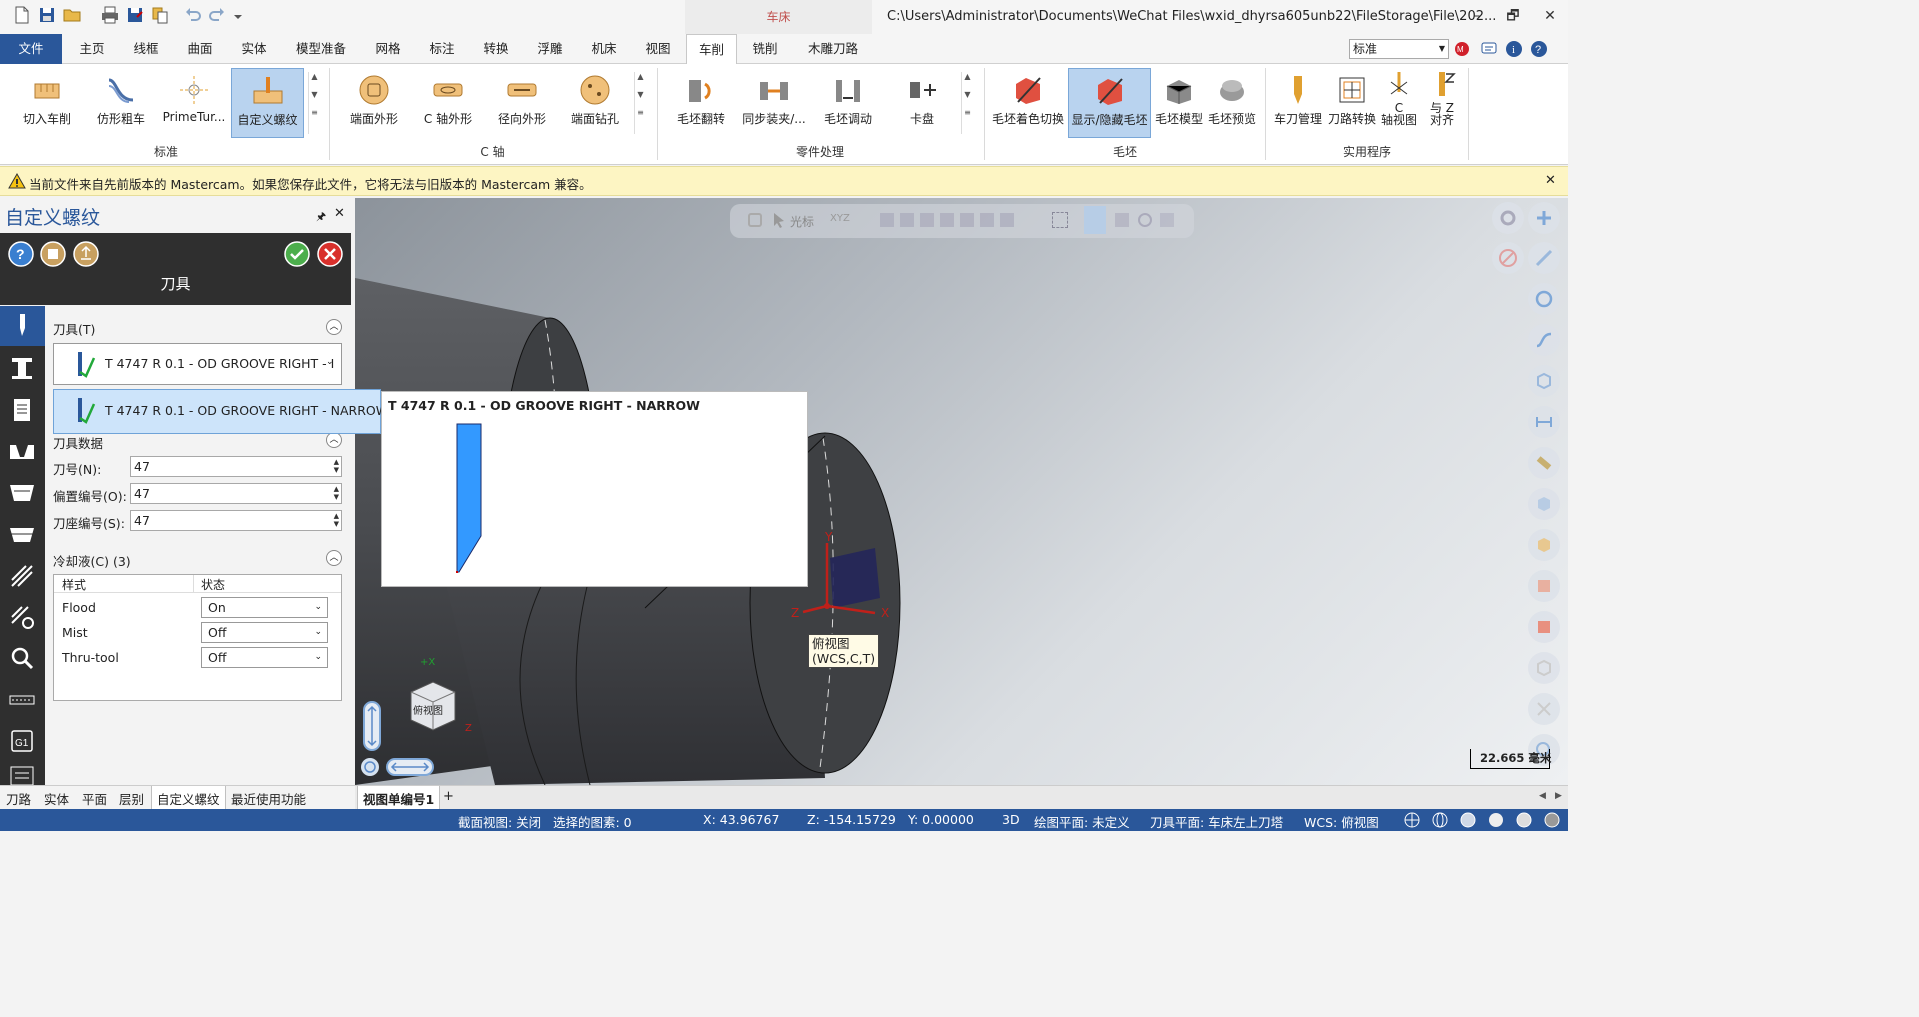 This screenshot has width=1919, height=1017. What do you see at coordinates (755, 220) in the screenshot?
I see `lock-icon` at bounding box center [755, 220].